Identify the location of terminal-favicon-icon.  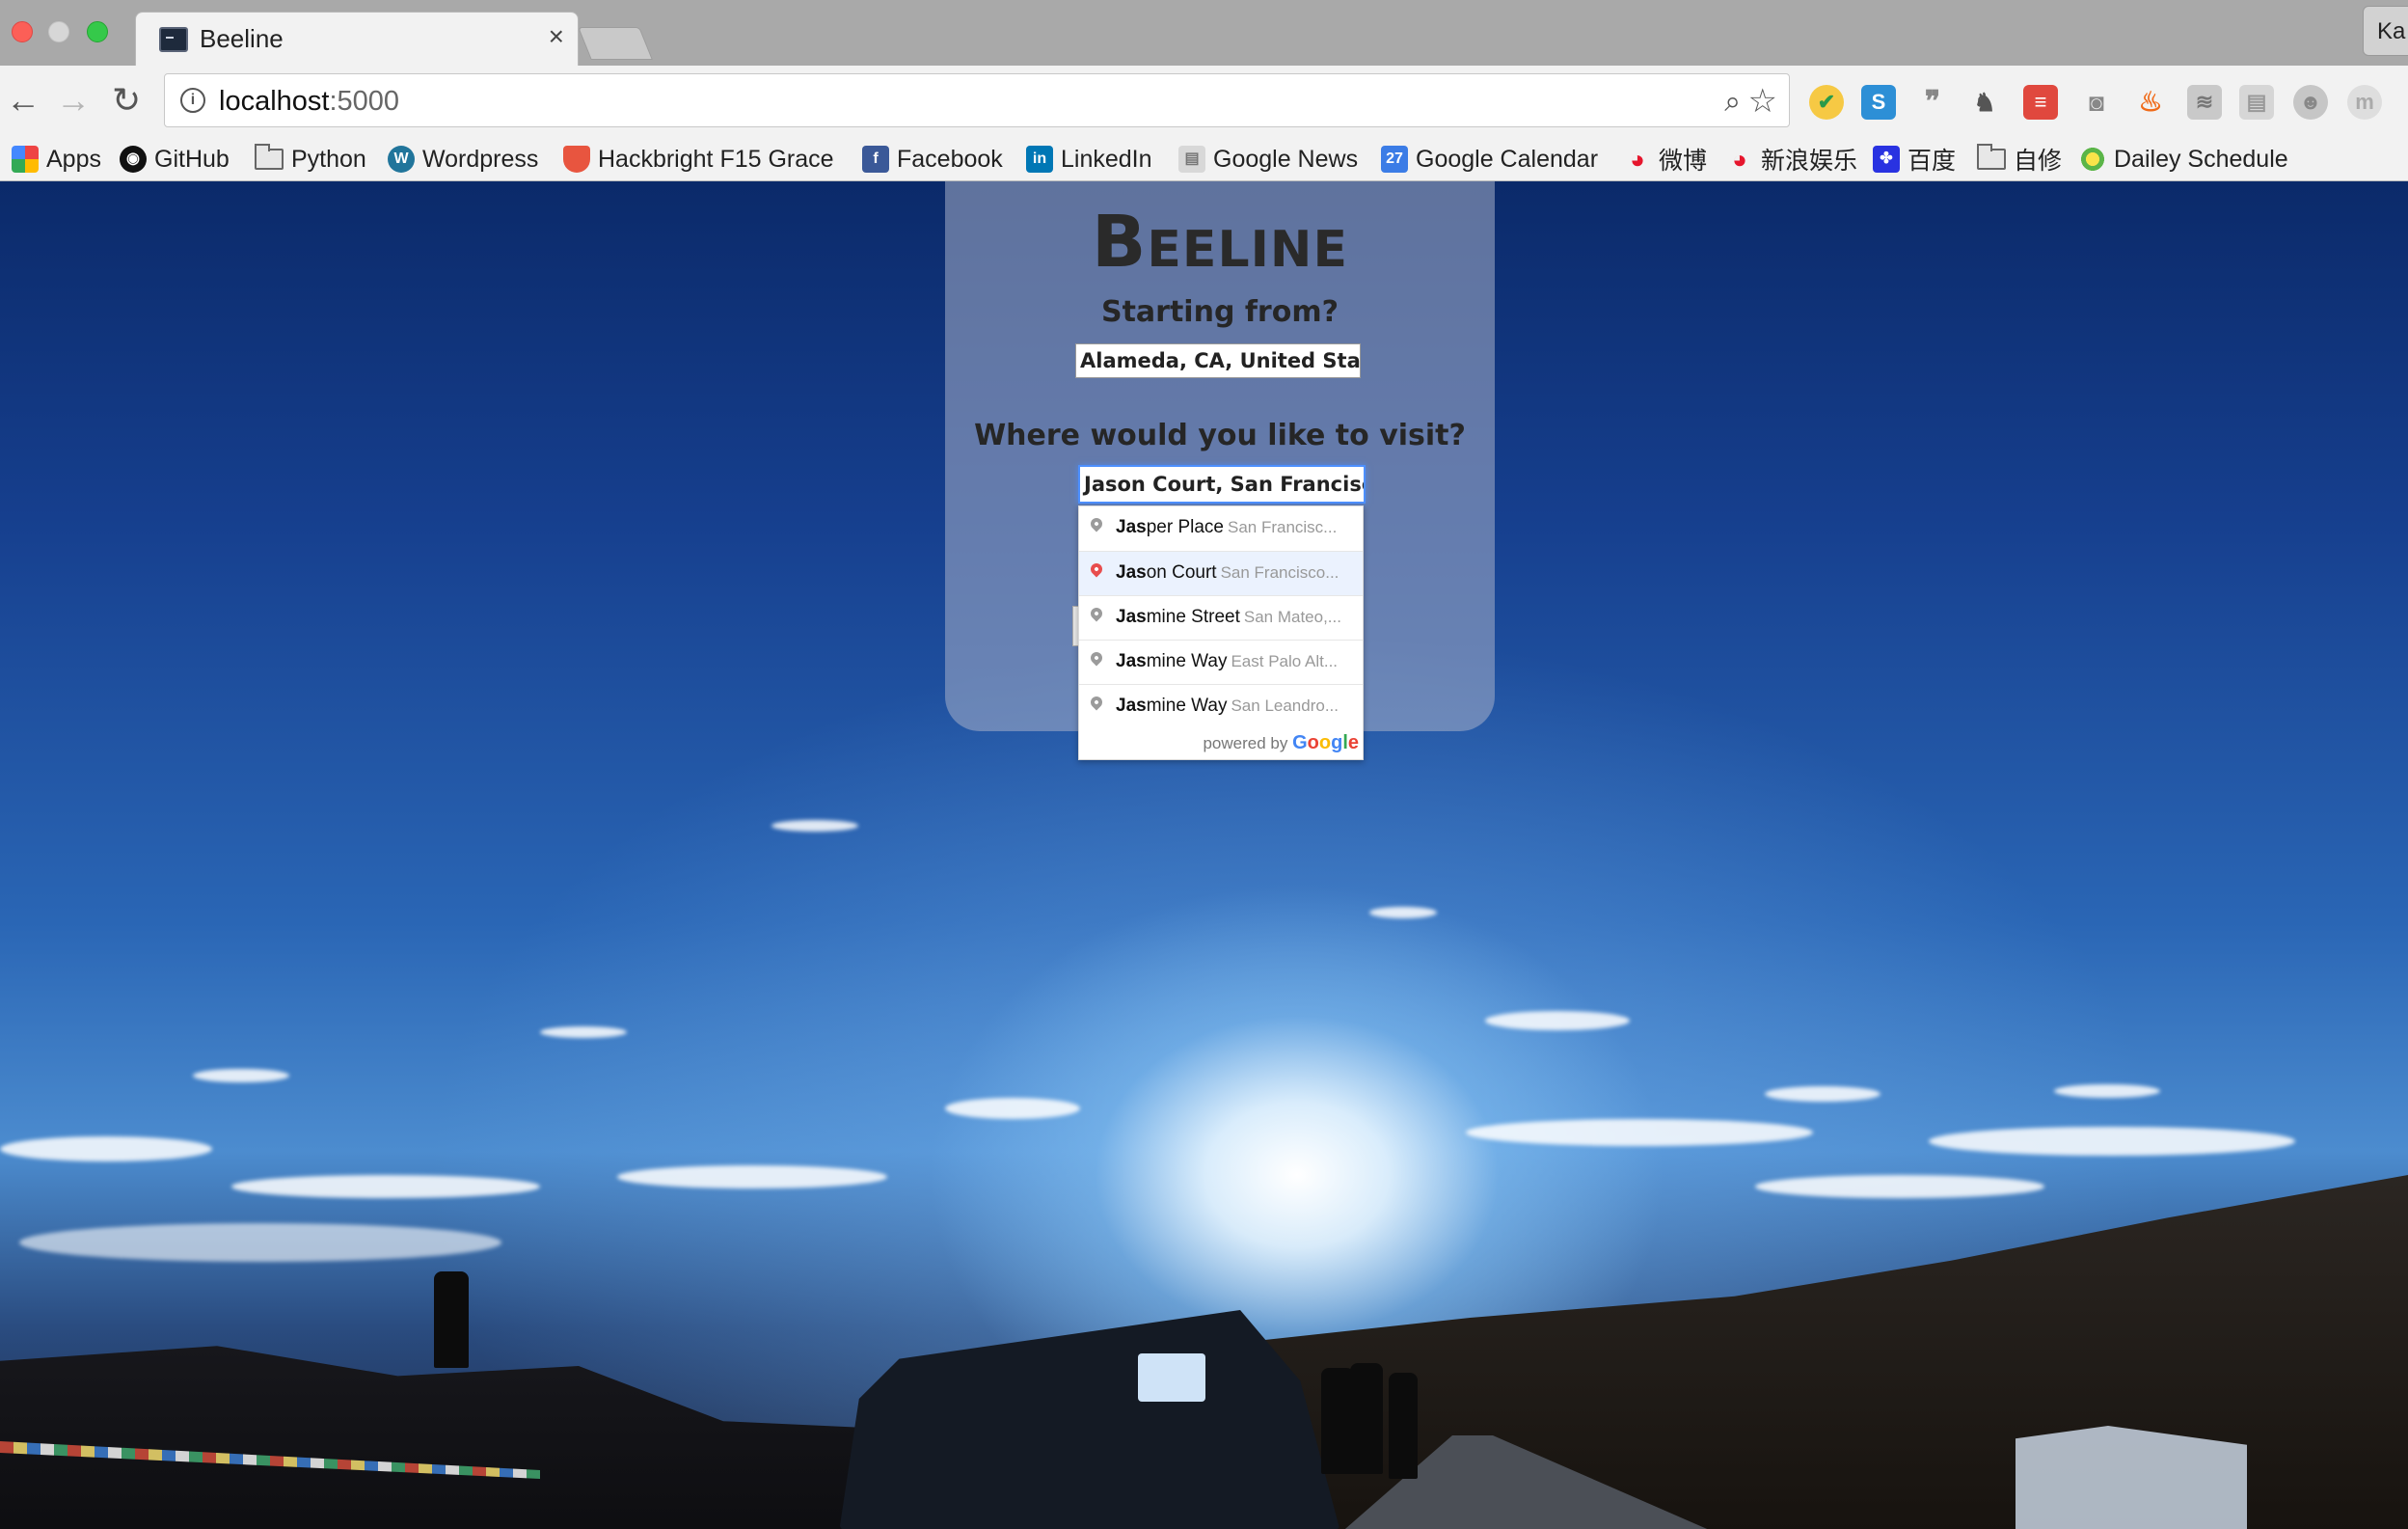
(173, 39).